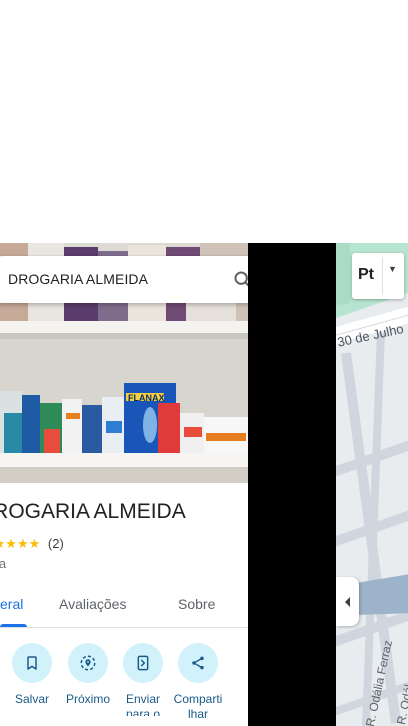  Describe the element at coordinates (78, 279) in the screenshot. I see `search-input: DROGARIA ALMEIDA` at that location.